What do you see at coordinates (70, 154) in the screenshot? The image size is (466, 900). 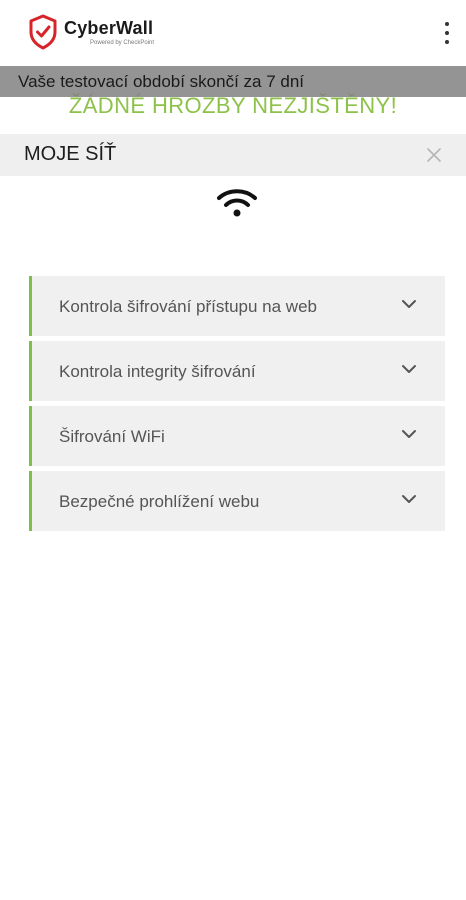 I see `section-title: MOJE SÍŤ` at bounding box center [70, 154].